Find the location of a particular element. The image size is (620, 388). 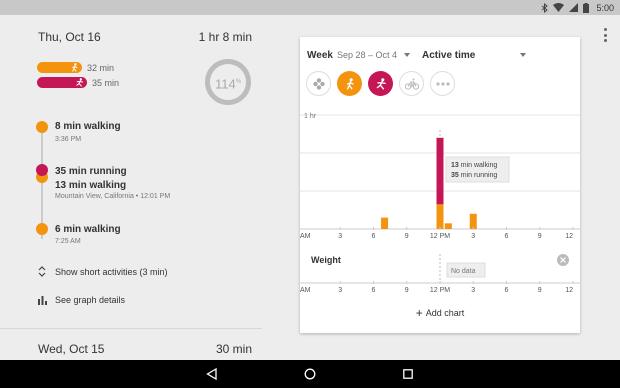

weight-chart-svg: No data AM 3 6 9 12 PM 3 6 9 12 is located at coordinates (440, 274).